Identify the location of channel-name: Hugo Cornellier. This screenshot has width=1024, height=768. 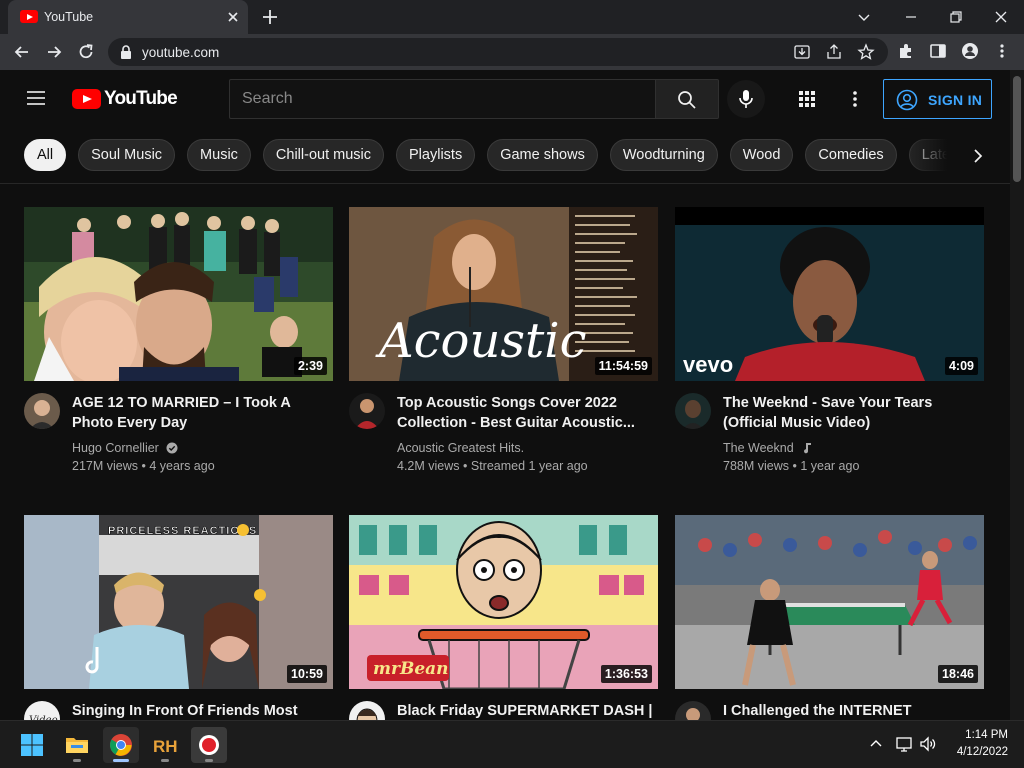
(125, 449).